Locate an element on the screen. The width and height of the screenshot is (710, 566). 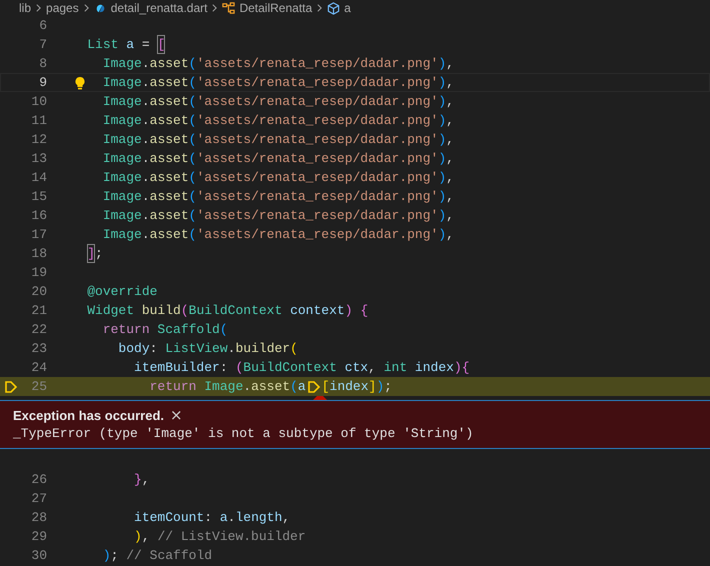
line-number: 20 is located at coordinates (38, 292).